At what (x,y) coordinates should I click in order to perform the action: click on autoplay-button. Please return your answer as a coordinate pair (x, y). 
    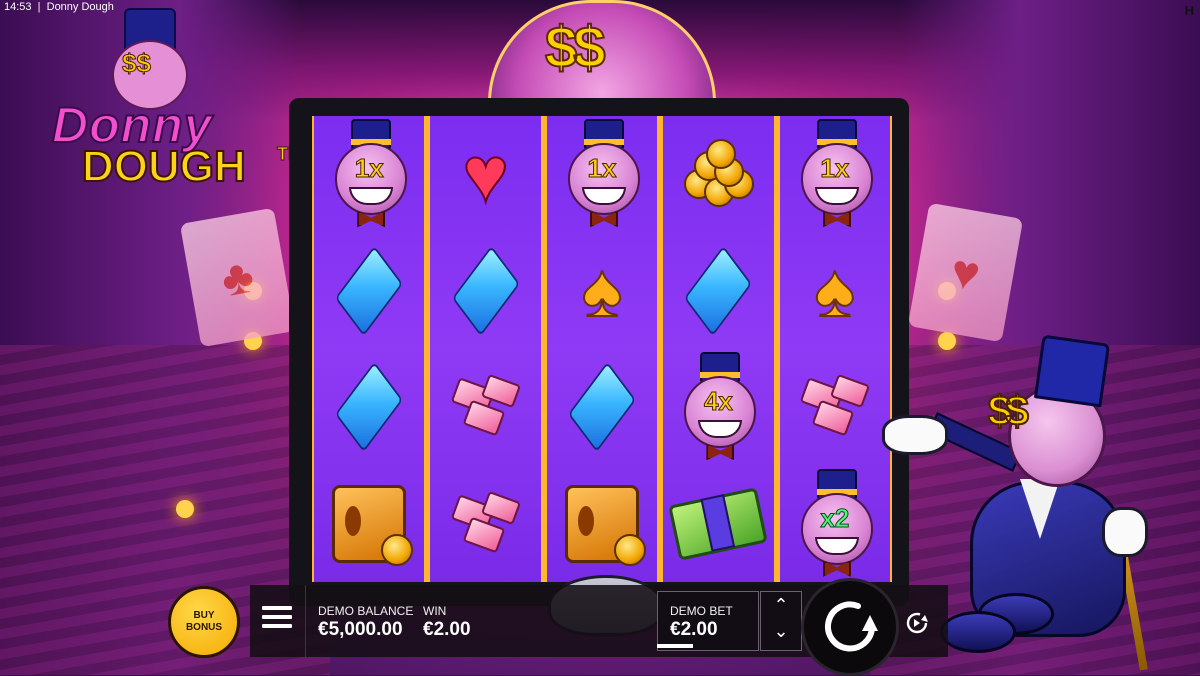
    Looking at the image, I should click on (917, 623).